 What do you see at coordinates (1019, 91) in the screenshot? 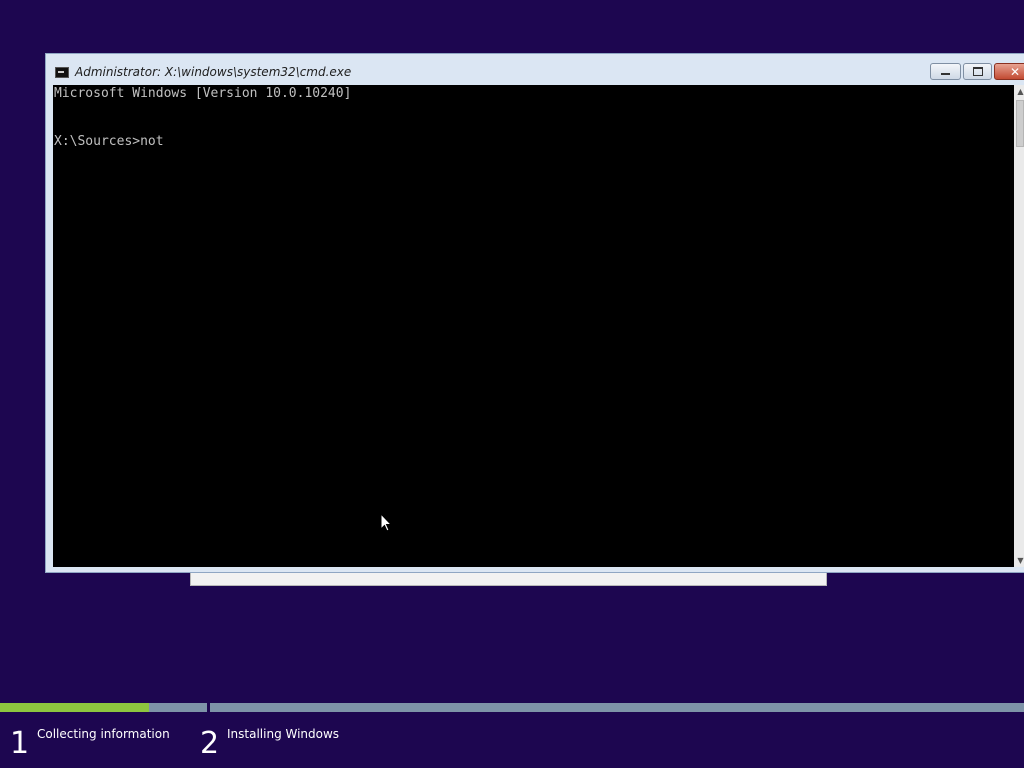
I see `scroll-up-icon: ▲` at bounding box center [1019, 91].